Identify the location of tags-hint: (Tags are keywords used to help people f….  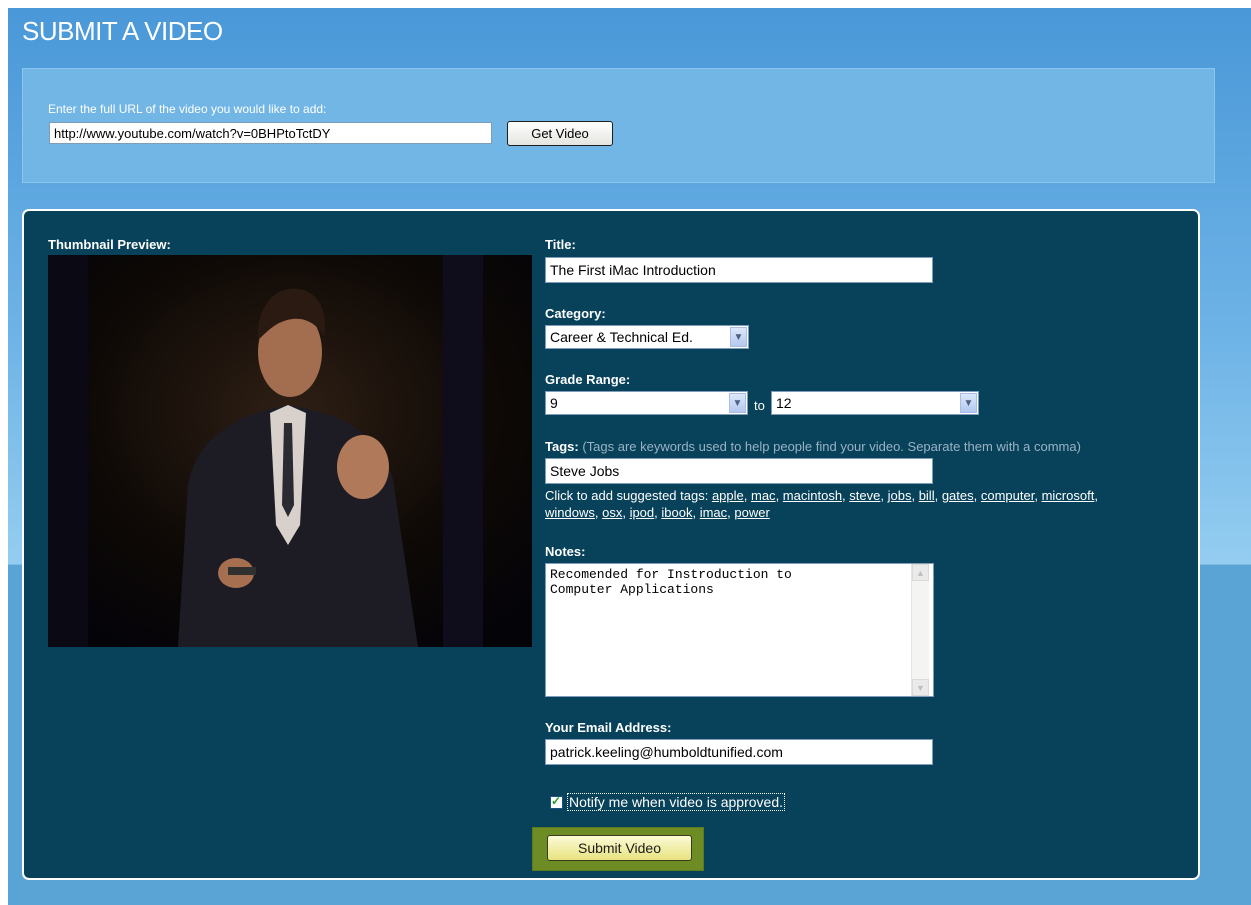
(831, 446).